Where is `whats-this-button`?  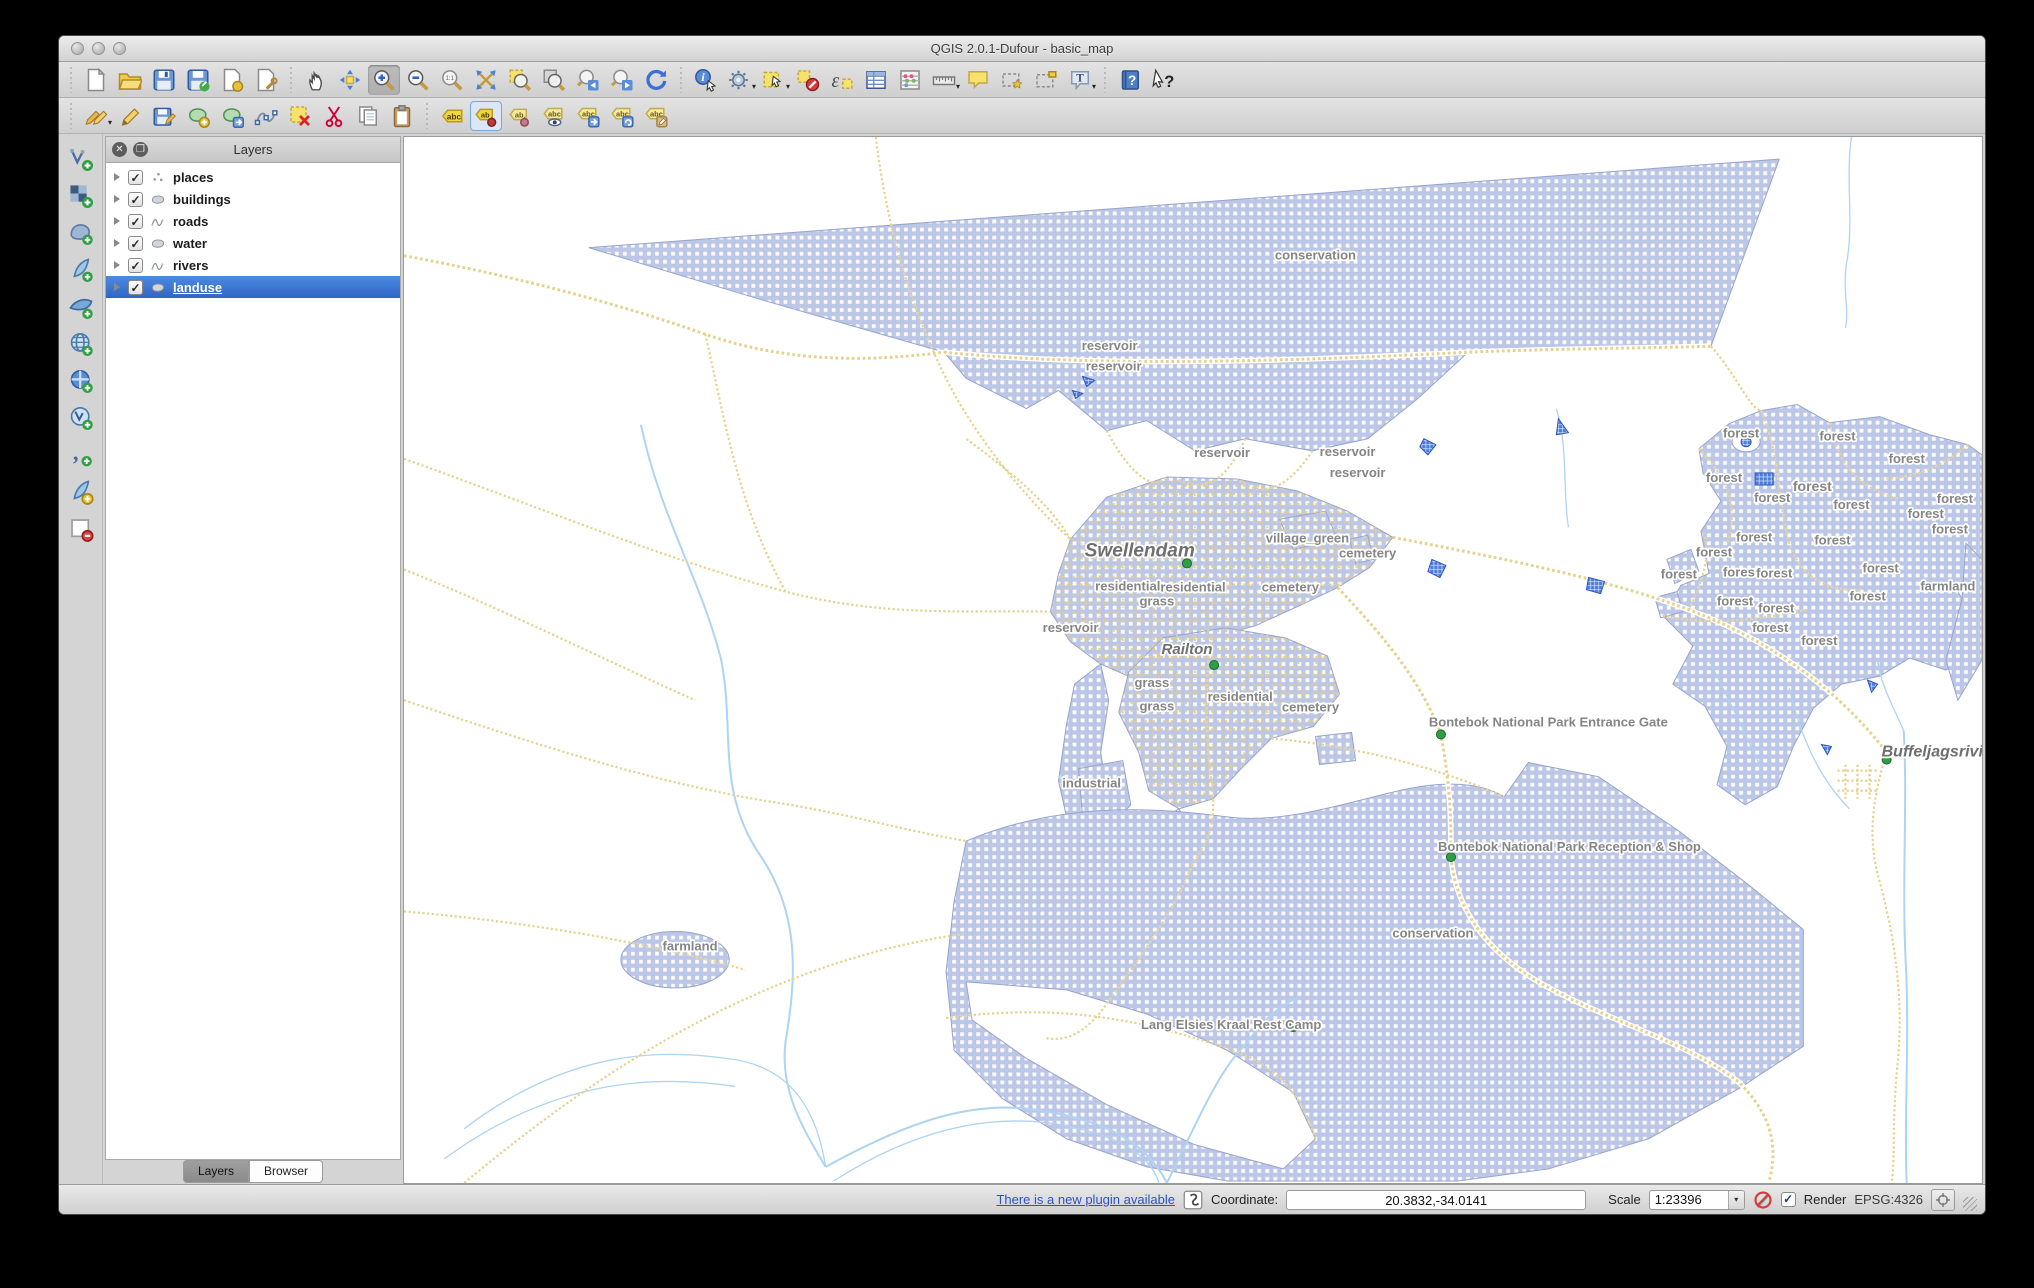 whats-this-button is located at coordinates (1164, 80).